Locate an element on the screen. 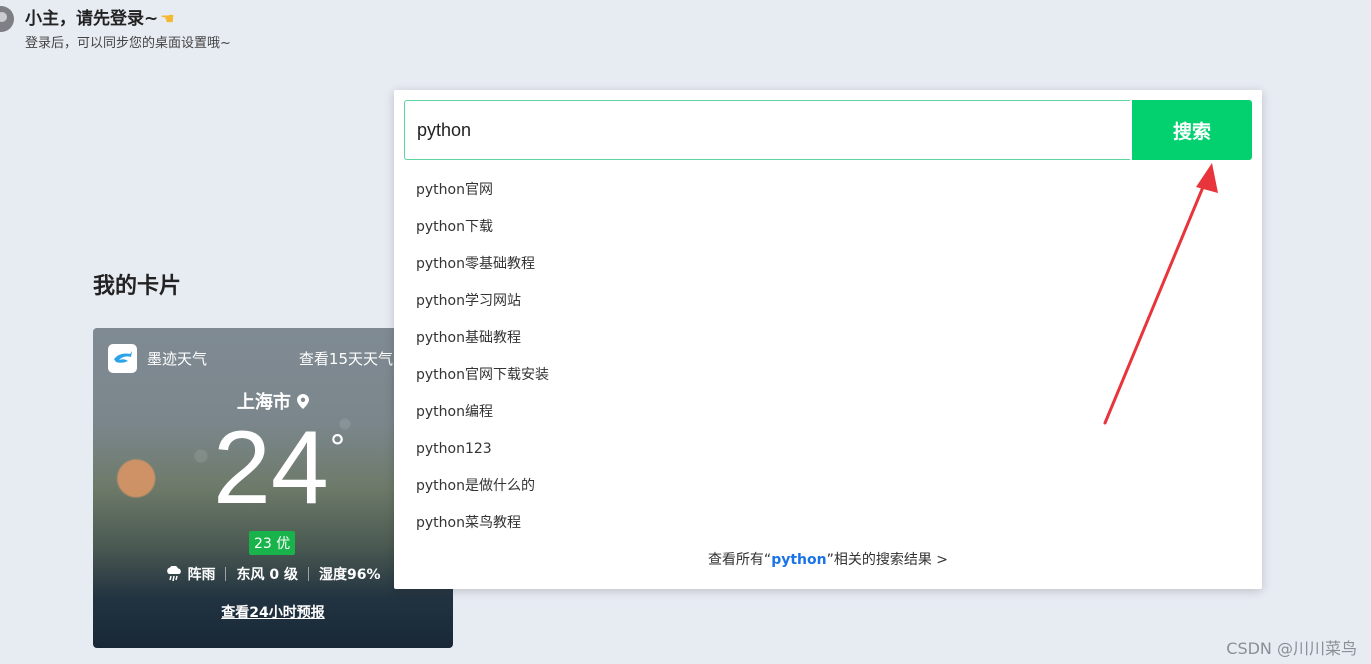 The width and height of the screenshot is (1371, 664). moji-weather-logo-icon is located at coordinates (122, 358).